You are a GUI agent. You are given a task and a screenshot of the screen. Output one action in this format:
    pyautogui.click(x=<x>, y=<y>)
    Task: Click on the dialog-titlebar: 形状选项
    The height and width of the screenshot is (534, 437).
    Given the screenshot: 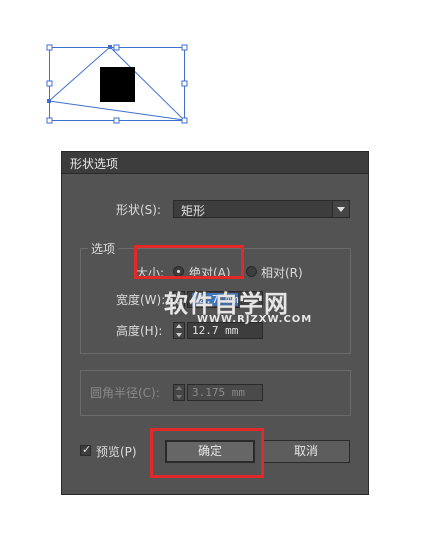 What is the action you would take?
    pyautogui.click(x=215, y=163)
    